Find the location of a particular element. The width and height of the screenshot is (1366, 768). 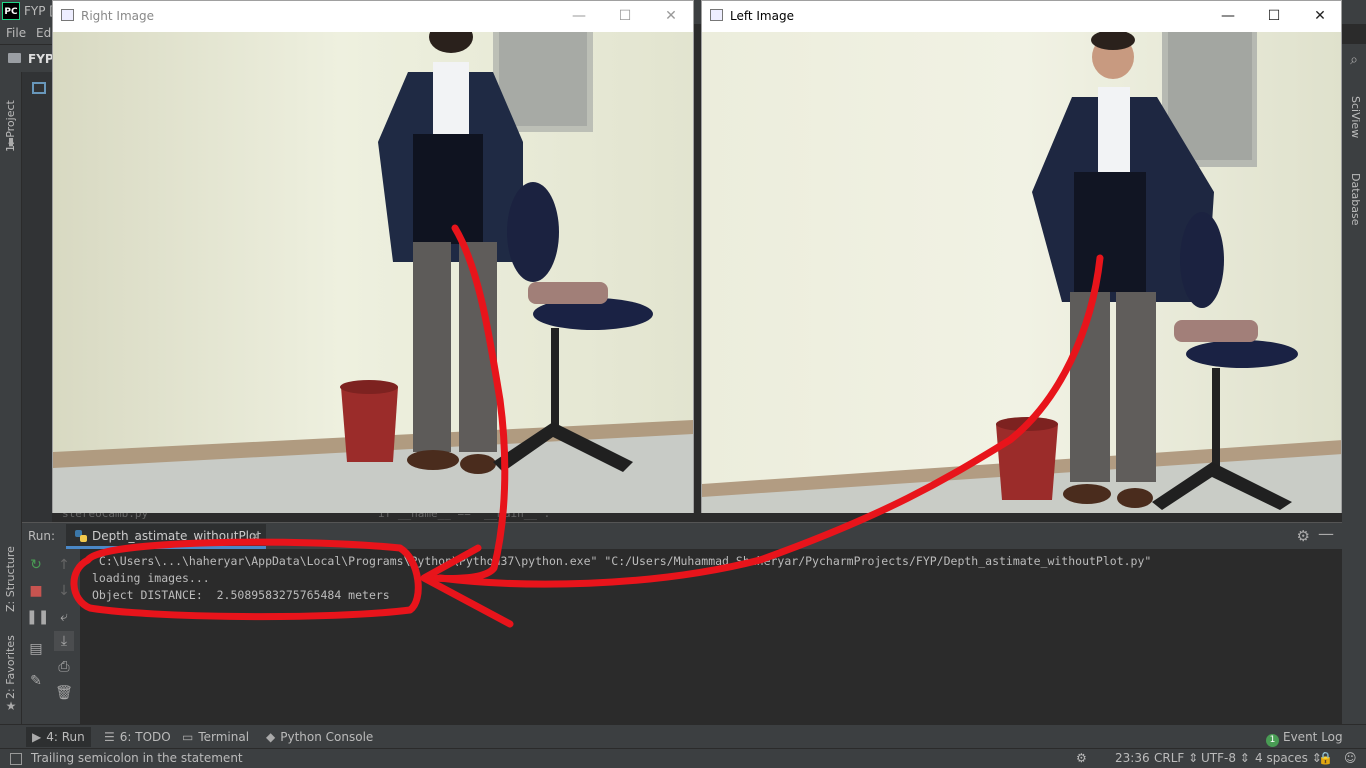

caret-position: 23:36 is located at coordinates (1132, 758).